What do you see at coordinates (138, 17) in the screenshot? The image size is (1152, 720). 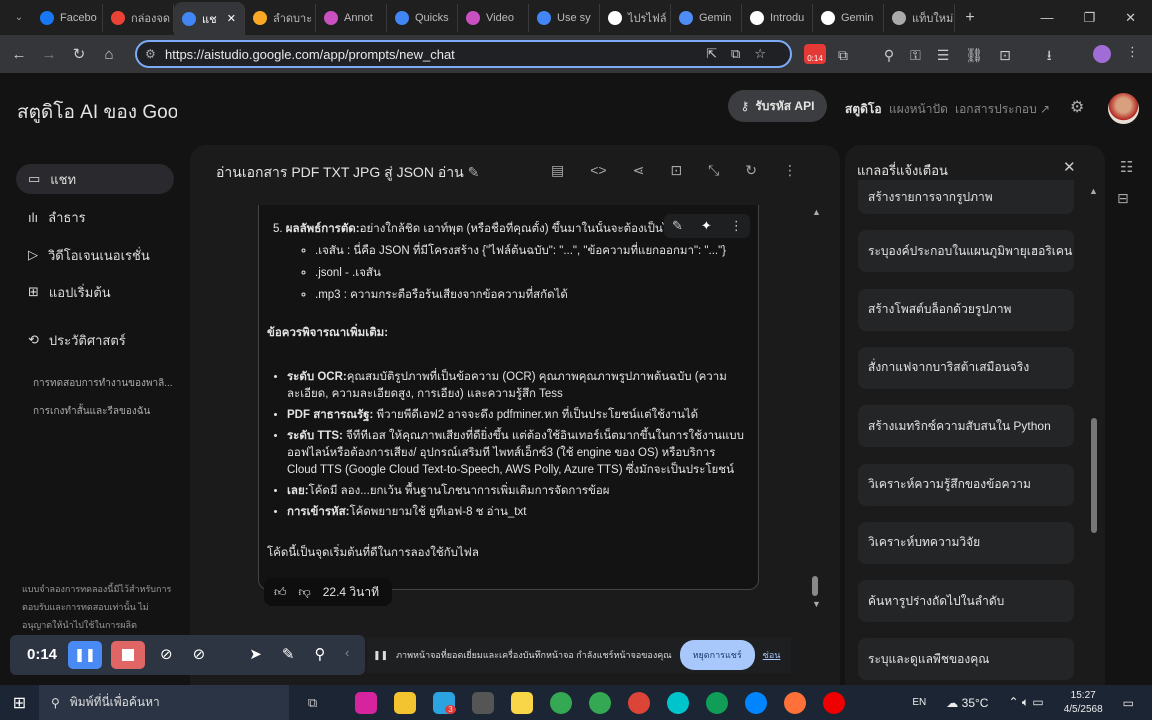 I see `browser-tab: กล่องจด` at bounding box center [138, 17].